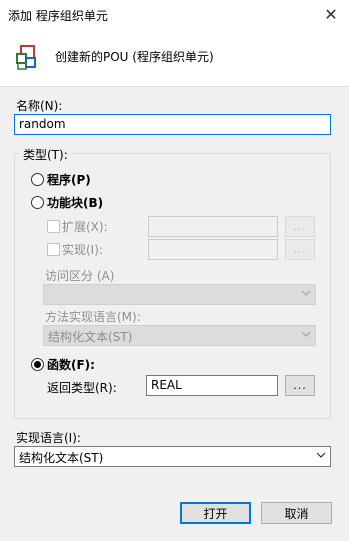 The width and height of the screenshot is (349, 541). I want to click on name-label: 名称(N):, so click(39, 106).